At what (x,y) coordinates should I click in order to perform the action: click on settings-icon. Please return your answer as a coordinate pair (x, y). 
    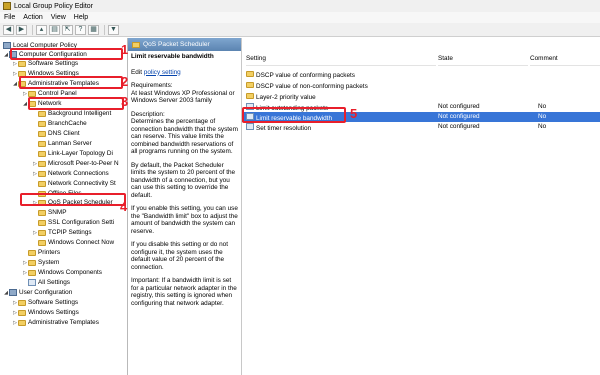
    Looking at the image, I should click on (32, 282).